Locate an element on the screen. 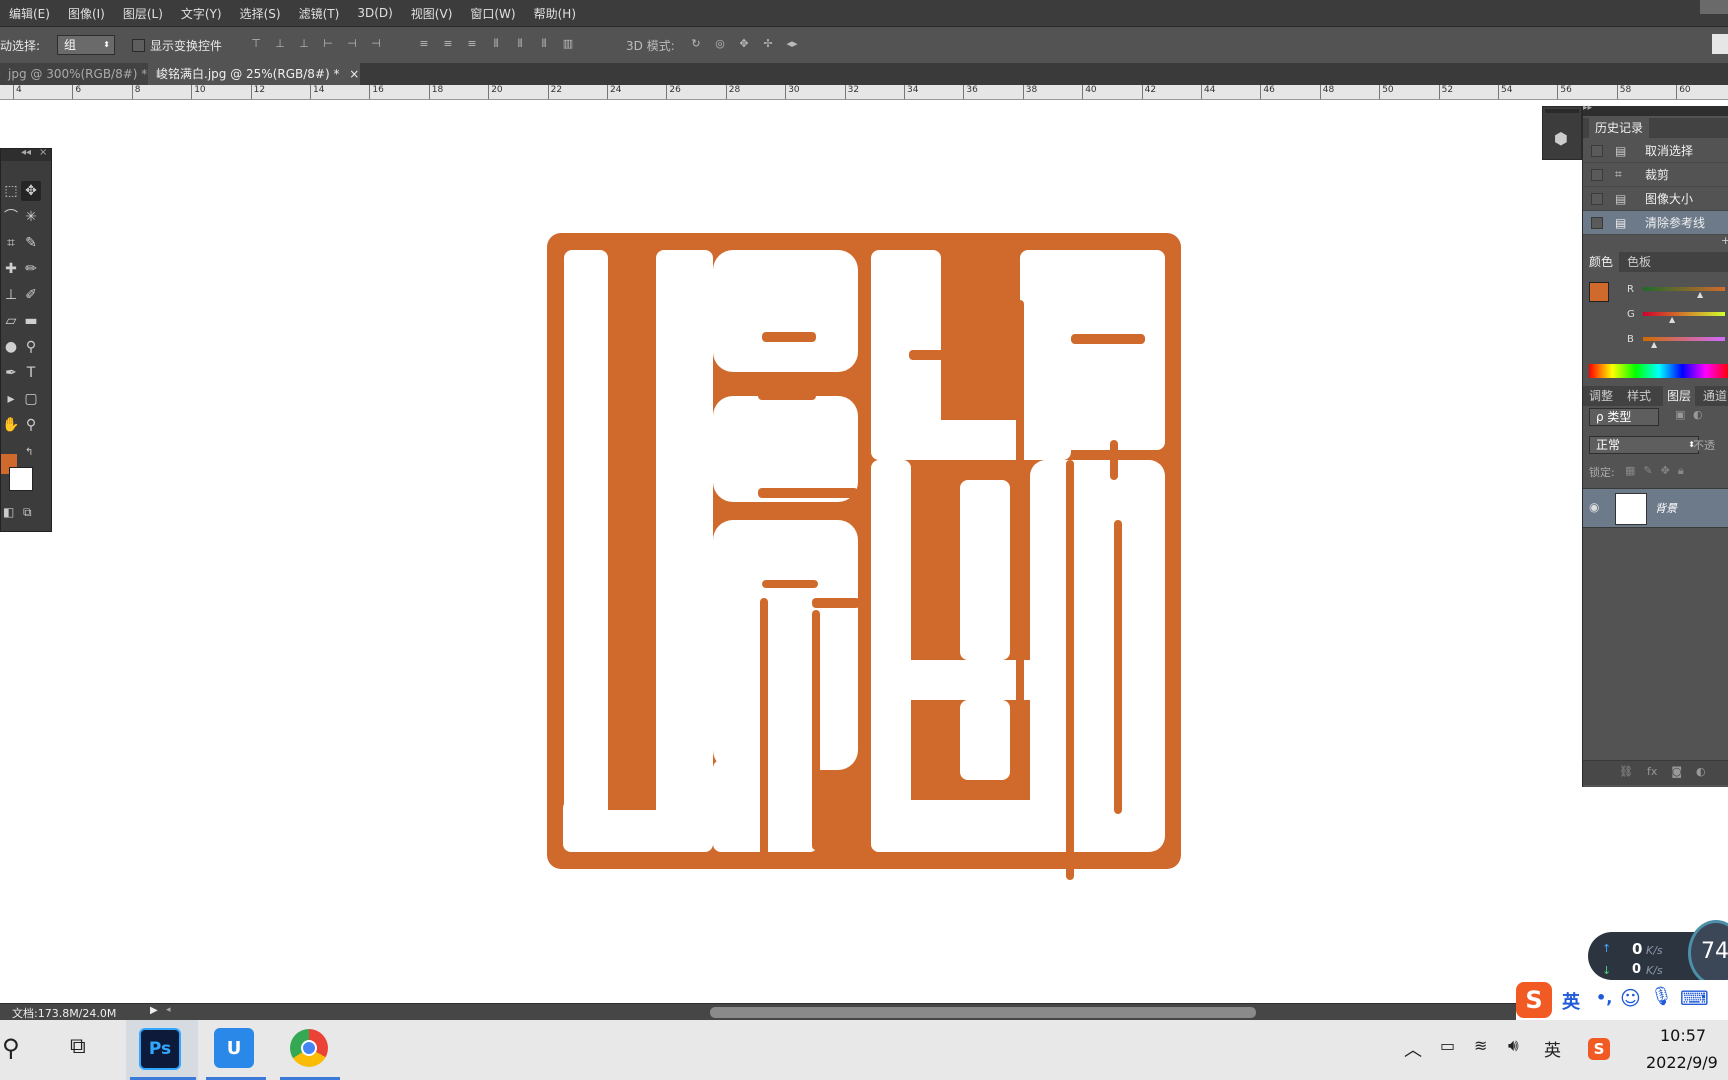  3d-rotate-icon: ↻ is located at coordinates (696, 44).